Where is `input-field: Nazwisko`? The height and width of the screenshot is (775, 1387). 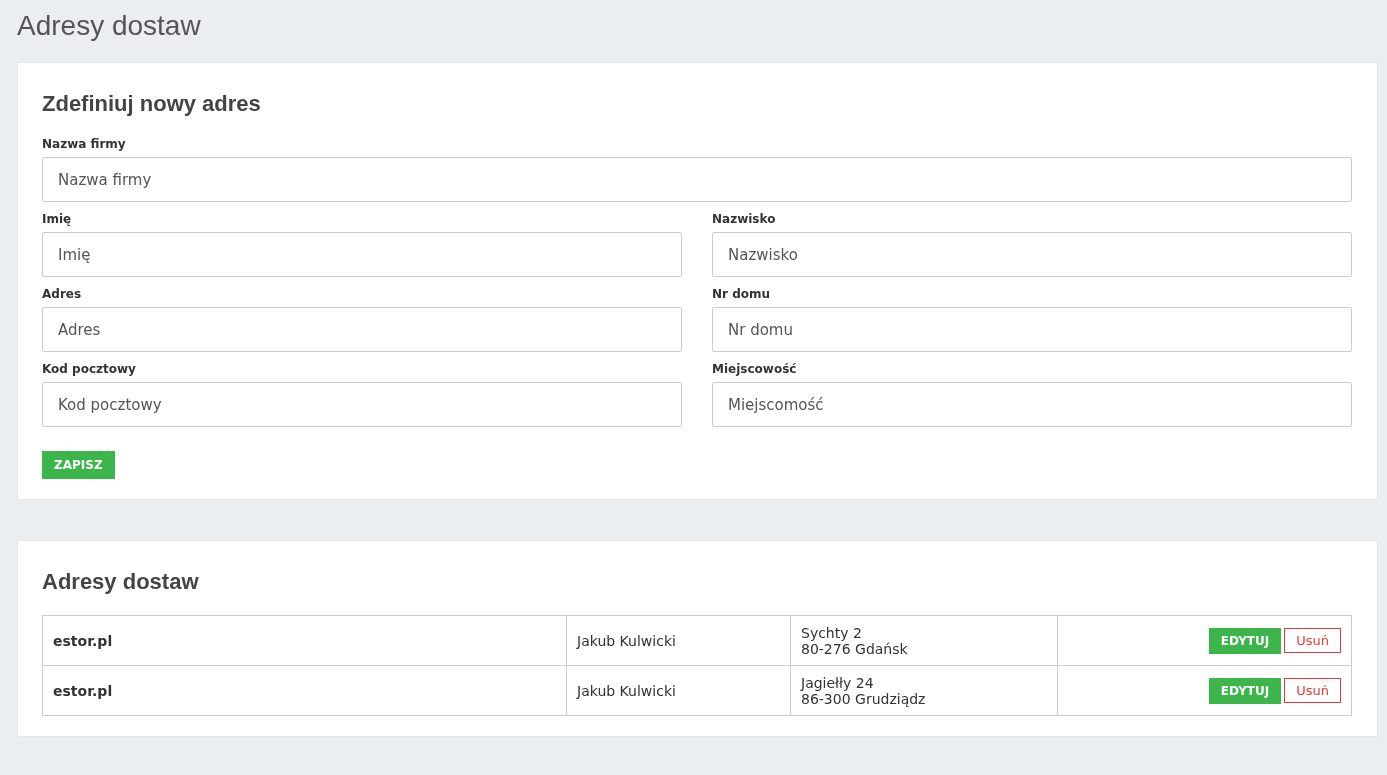 input-field: Nazwisko is located at coordinates (1032, 254).